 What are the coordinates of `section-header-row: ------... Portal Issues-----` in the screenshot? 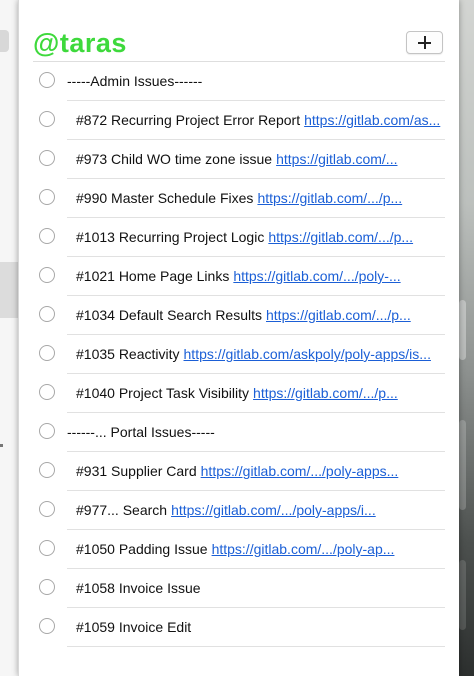 It's located at (239, 432).